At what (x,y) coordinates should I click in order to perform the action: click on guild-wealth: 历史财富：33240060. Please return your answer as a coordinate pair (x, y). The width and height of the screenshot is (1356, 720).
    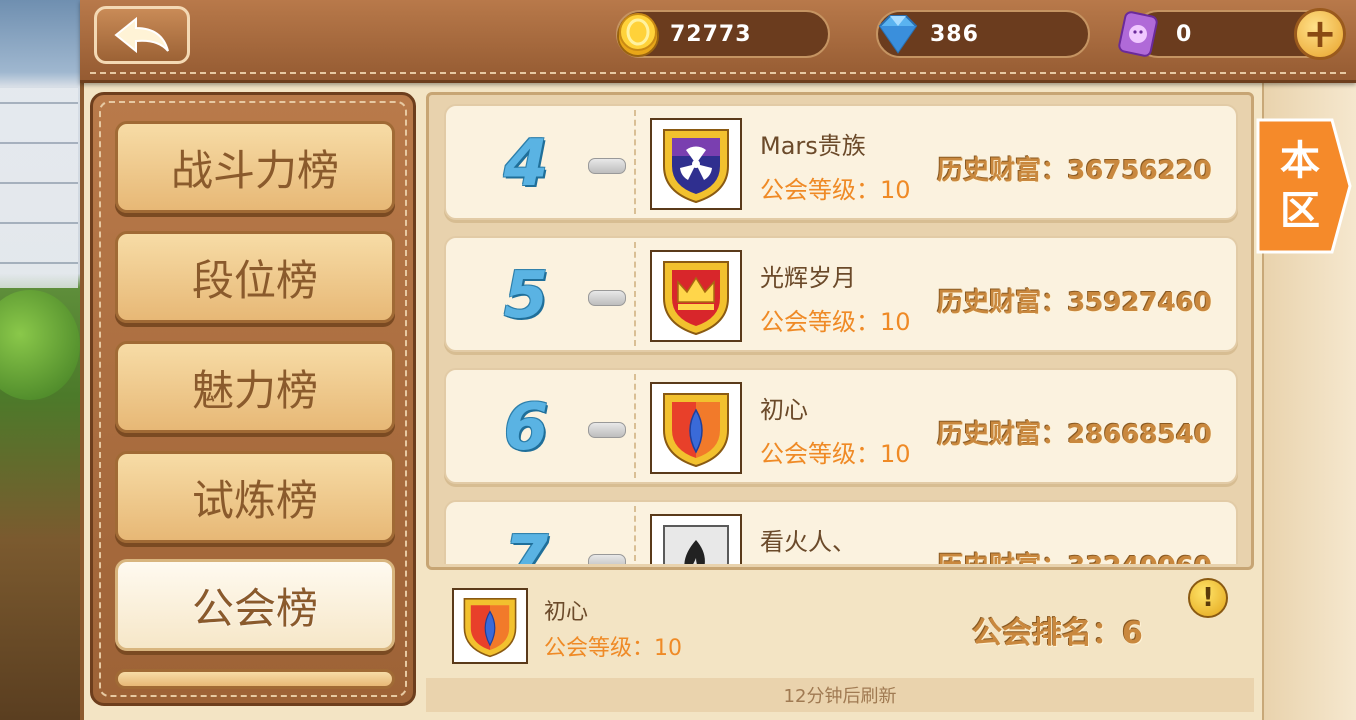
    Looking at the image, I should click on (1074, 555).